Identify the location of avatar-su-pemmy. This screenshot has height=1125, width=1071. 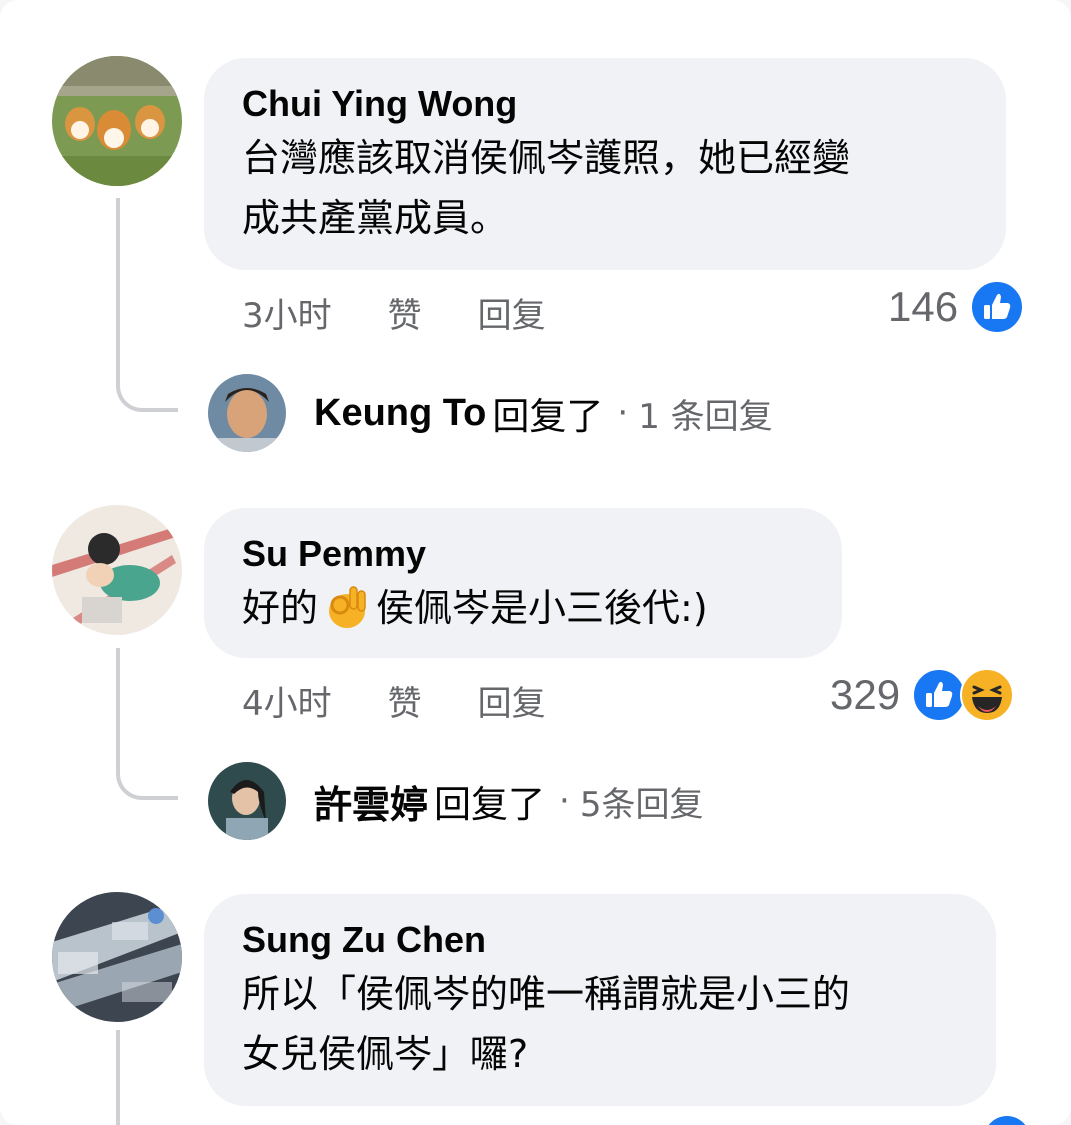
(117, 570).